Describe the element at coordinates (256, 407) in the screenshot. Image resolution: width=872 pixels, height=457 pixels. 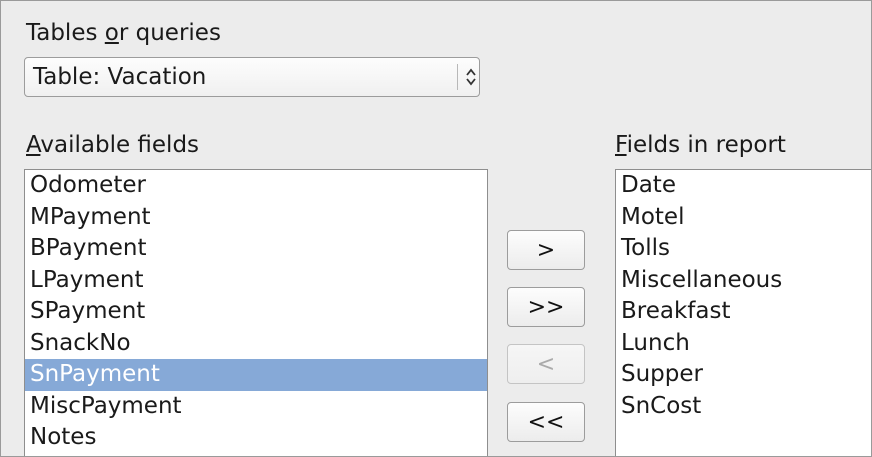
I see `list-item: MiscPayment` at that location.